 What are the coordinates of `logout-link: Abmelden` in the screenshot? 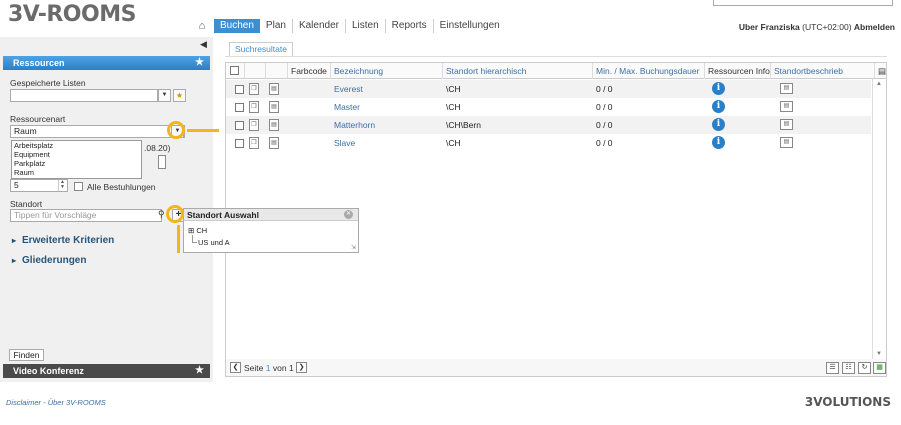 It's located at (874, 27).